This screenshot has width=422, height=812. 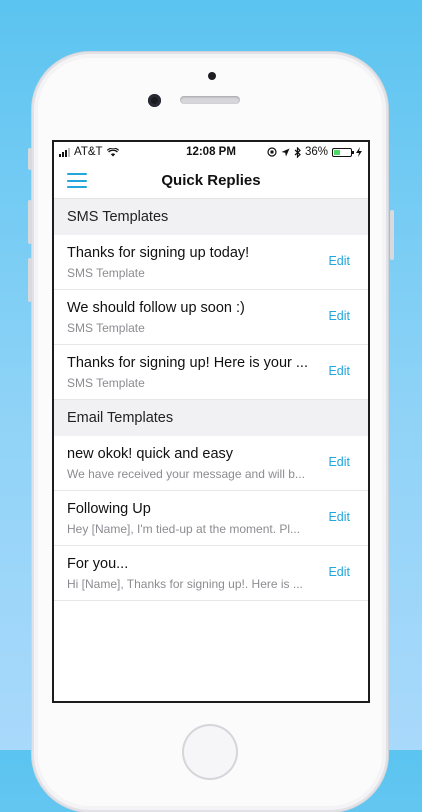 What do you see at coordinates (211, 217) in the screenshot?
I see `section-header-sms: SMS Templates` at bounding box center [211, 217].